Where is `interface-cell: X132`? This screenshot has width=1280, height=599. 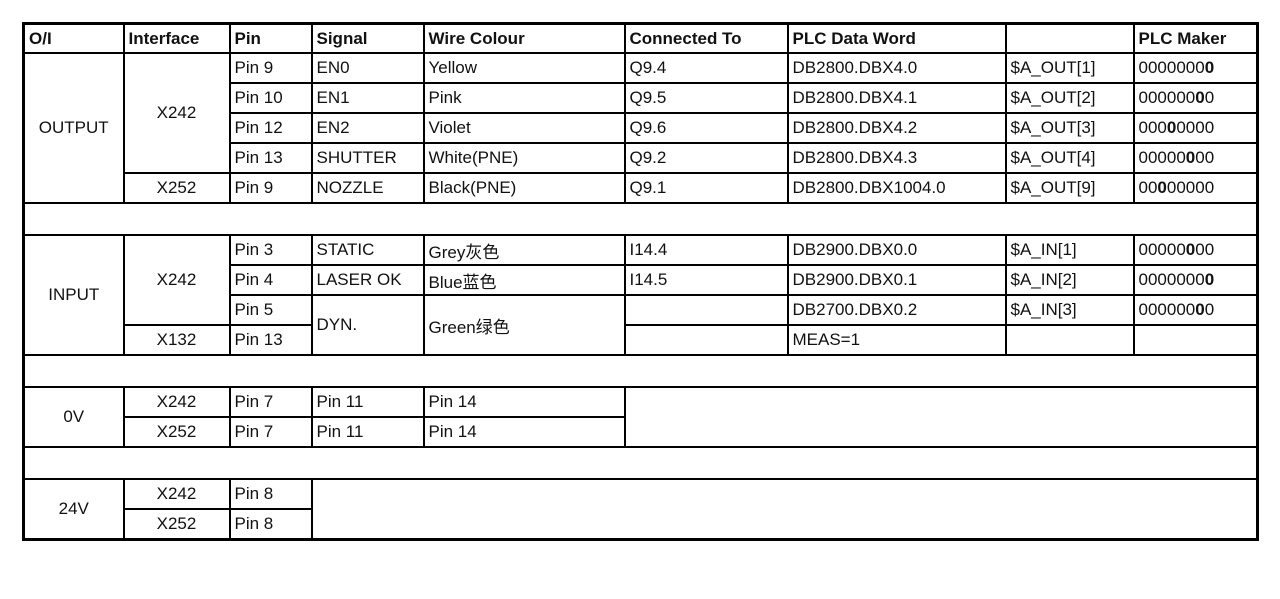
interface-cell: X132 is located at coordinates (176, 340).